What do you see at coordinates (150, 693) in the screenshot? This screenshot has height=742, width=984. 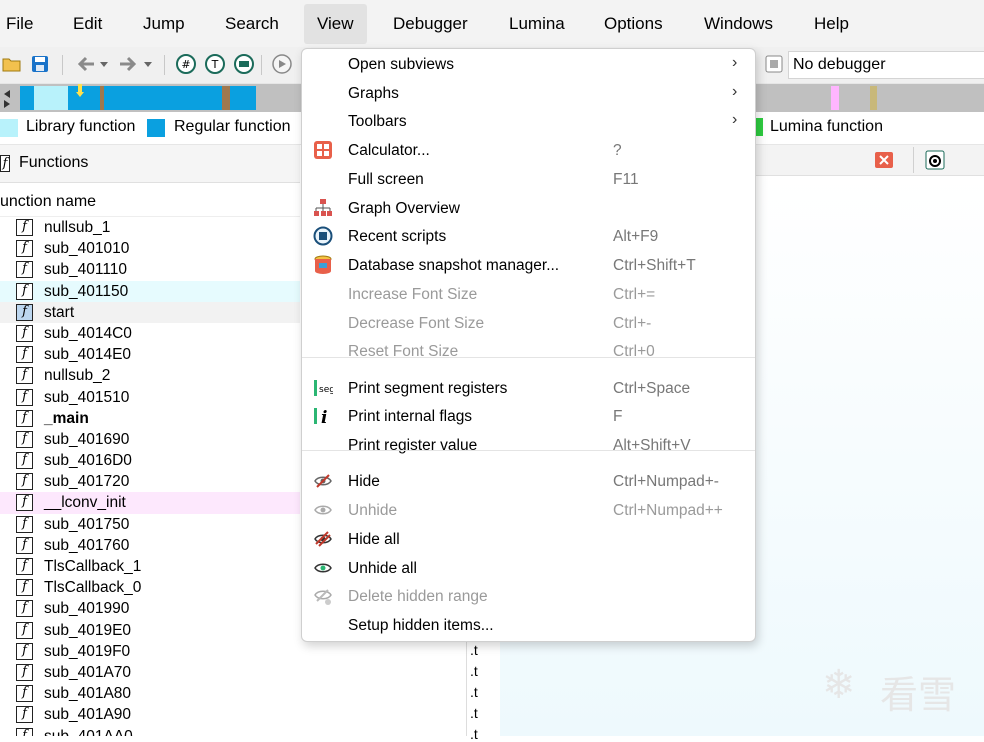 I see `function-row: f sub_401A80` at bounding box center [150, 693].